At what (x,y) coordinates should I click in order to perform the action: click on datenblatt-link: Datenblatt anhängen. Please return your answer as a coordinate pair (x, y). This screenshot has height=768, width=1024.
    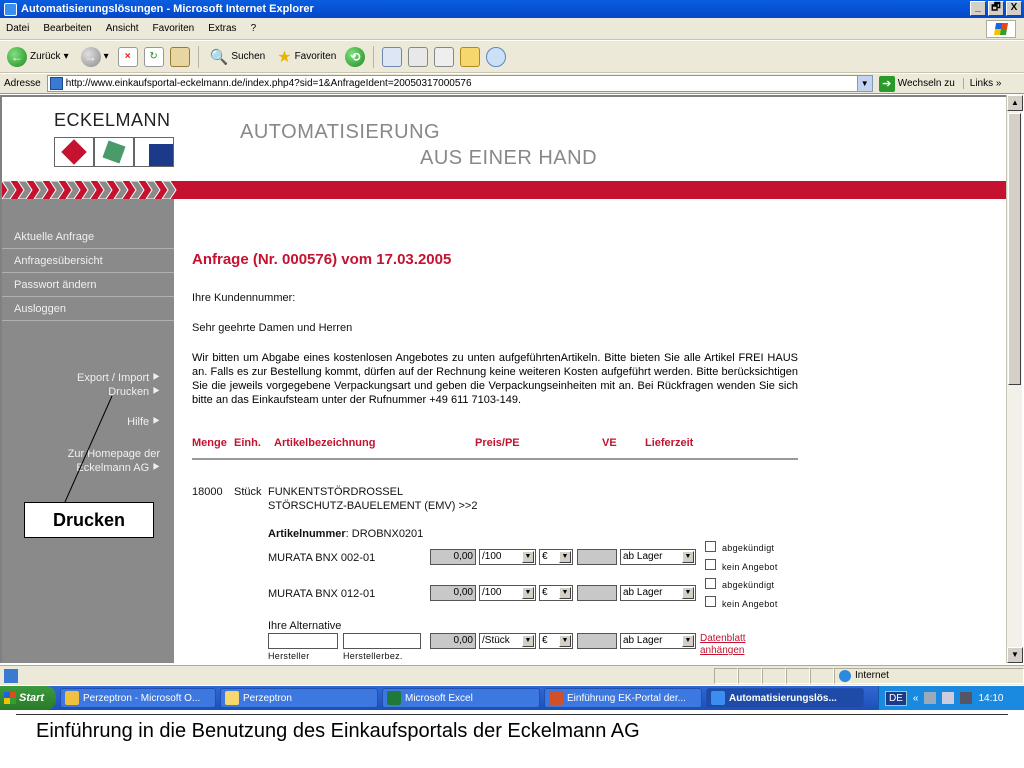
    Looking at the image, I should click on (723, 645).